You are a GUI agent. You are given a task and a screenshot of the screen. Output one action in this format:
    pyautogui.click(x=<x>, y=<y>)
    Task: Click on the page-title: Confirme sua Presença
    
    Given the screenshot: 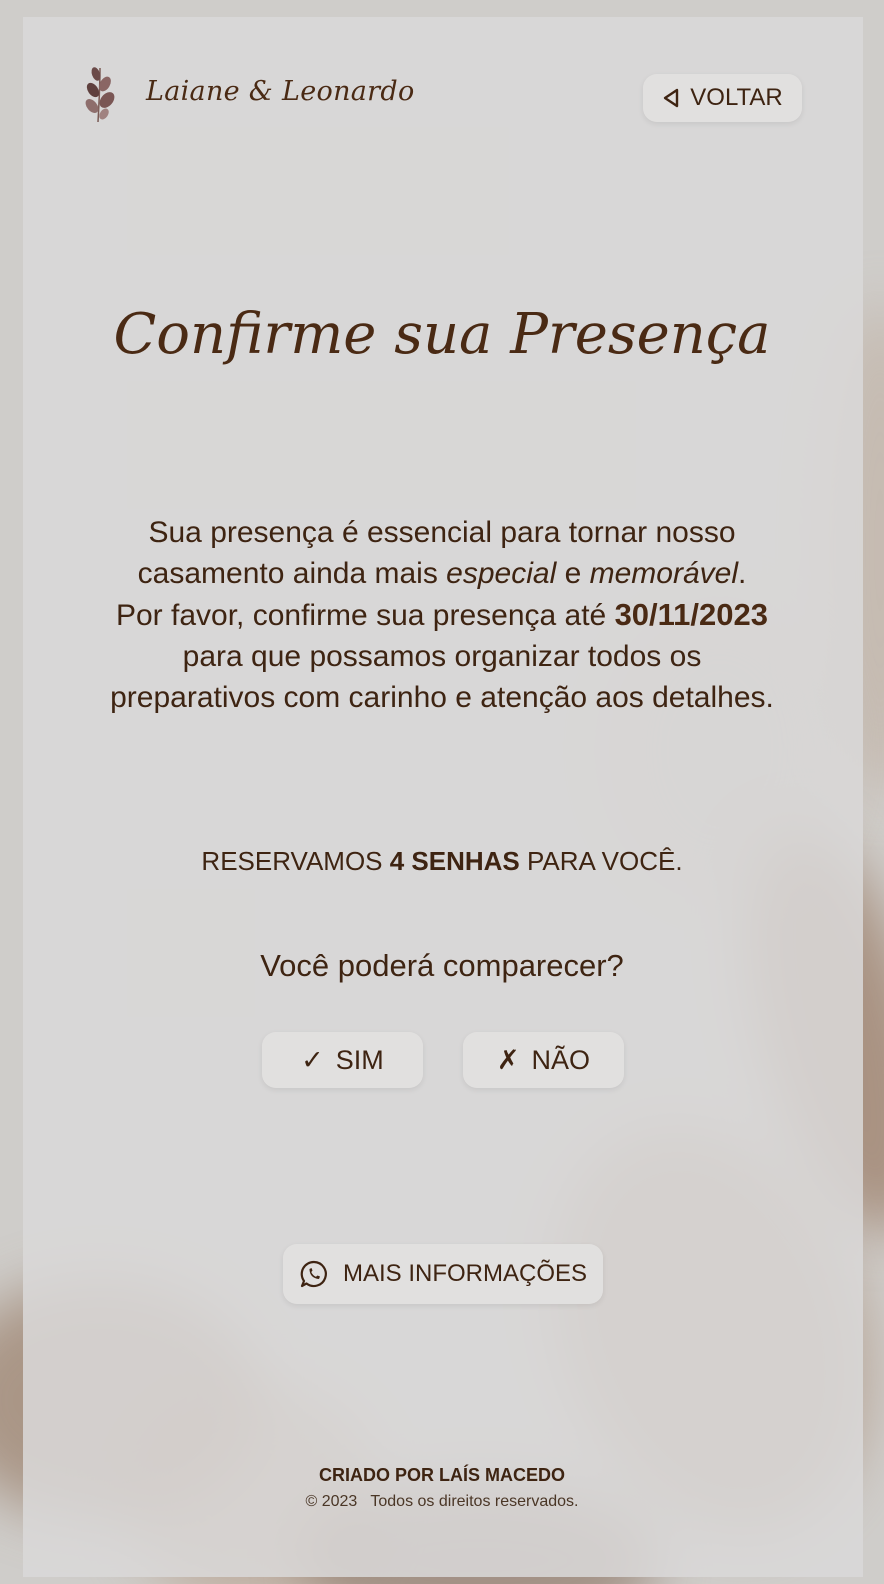 What is the action you would take?
    pyautogui.click(x=442, y=334)
    